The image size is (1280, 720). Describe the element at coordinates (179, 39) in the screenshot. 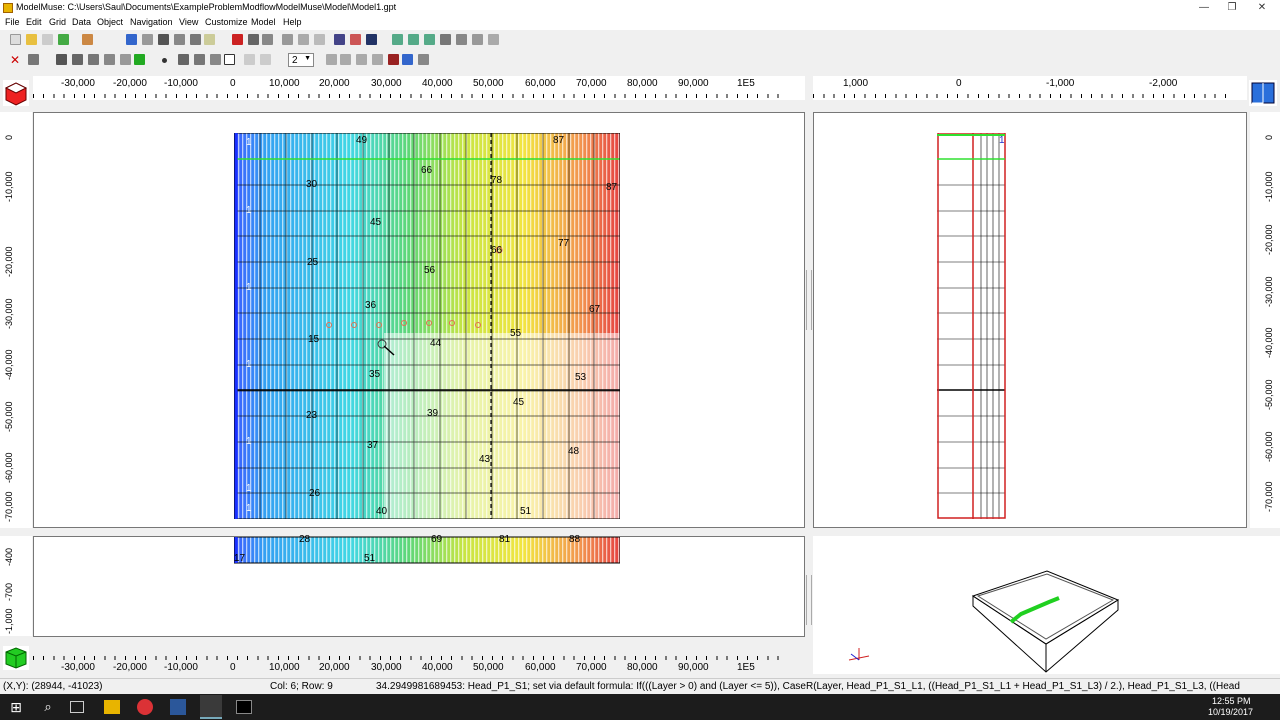

I see `copy-icon` at that location.